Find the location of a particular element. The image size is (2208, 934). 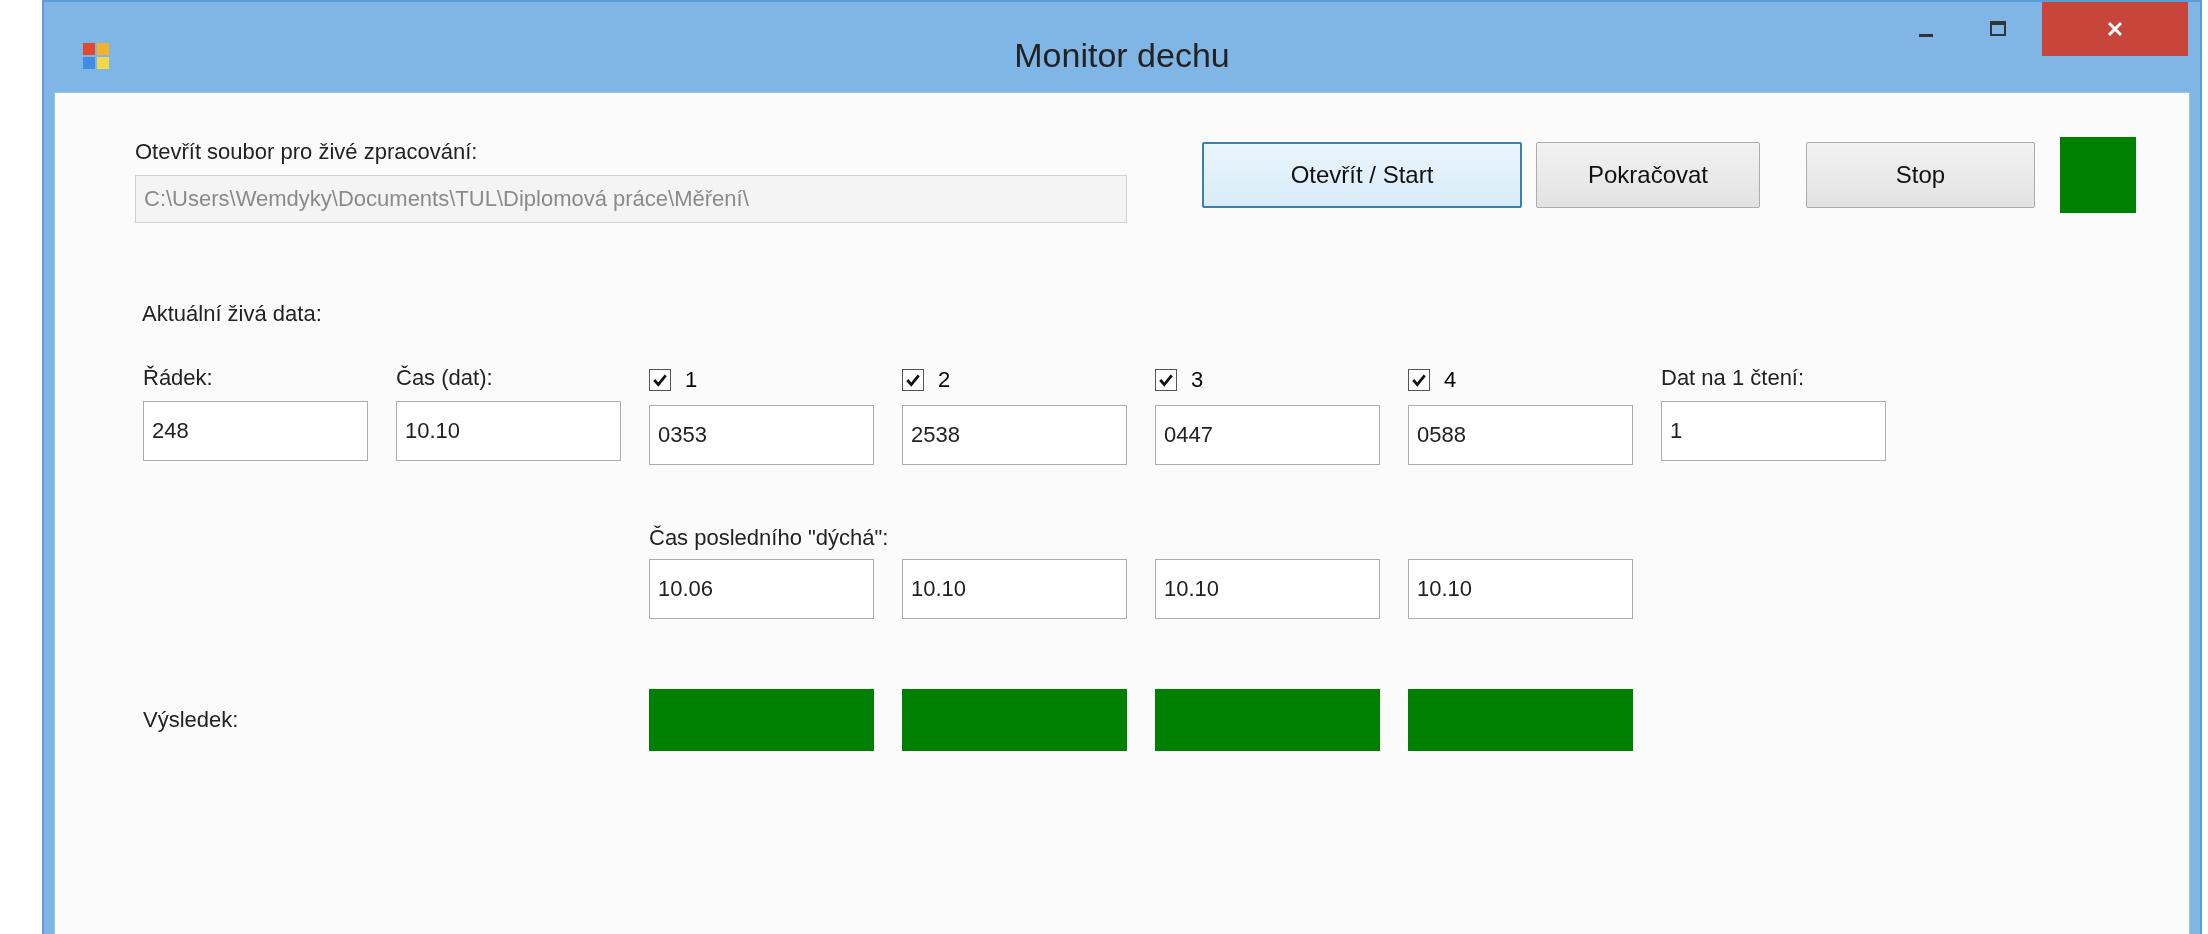

field-label: Řádek: is located at coordinates (178, 378).